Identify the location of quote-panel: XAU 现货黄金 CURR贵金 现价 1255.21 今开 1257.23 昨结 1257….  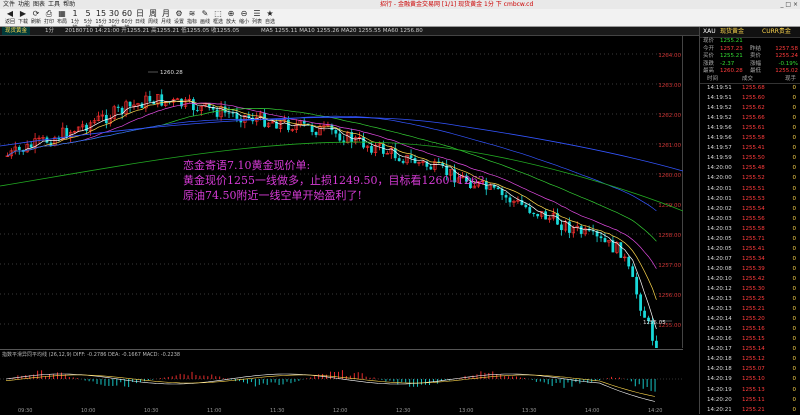
(749, 220).